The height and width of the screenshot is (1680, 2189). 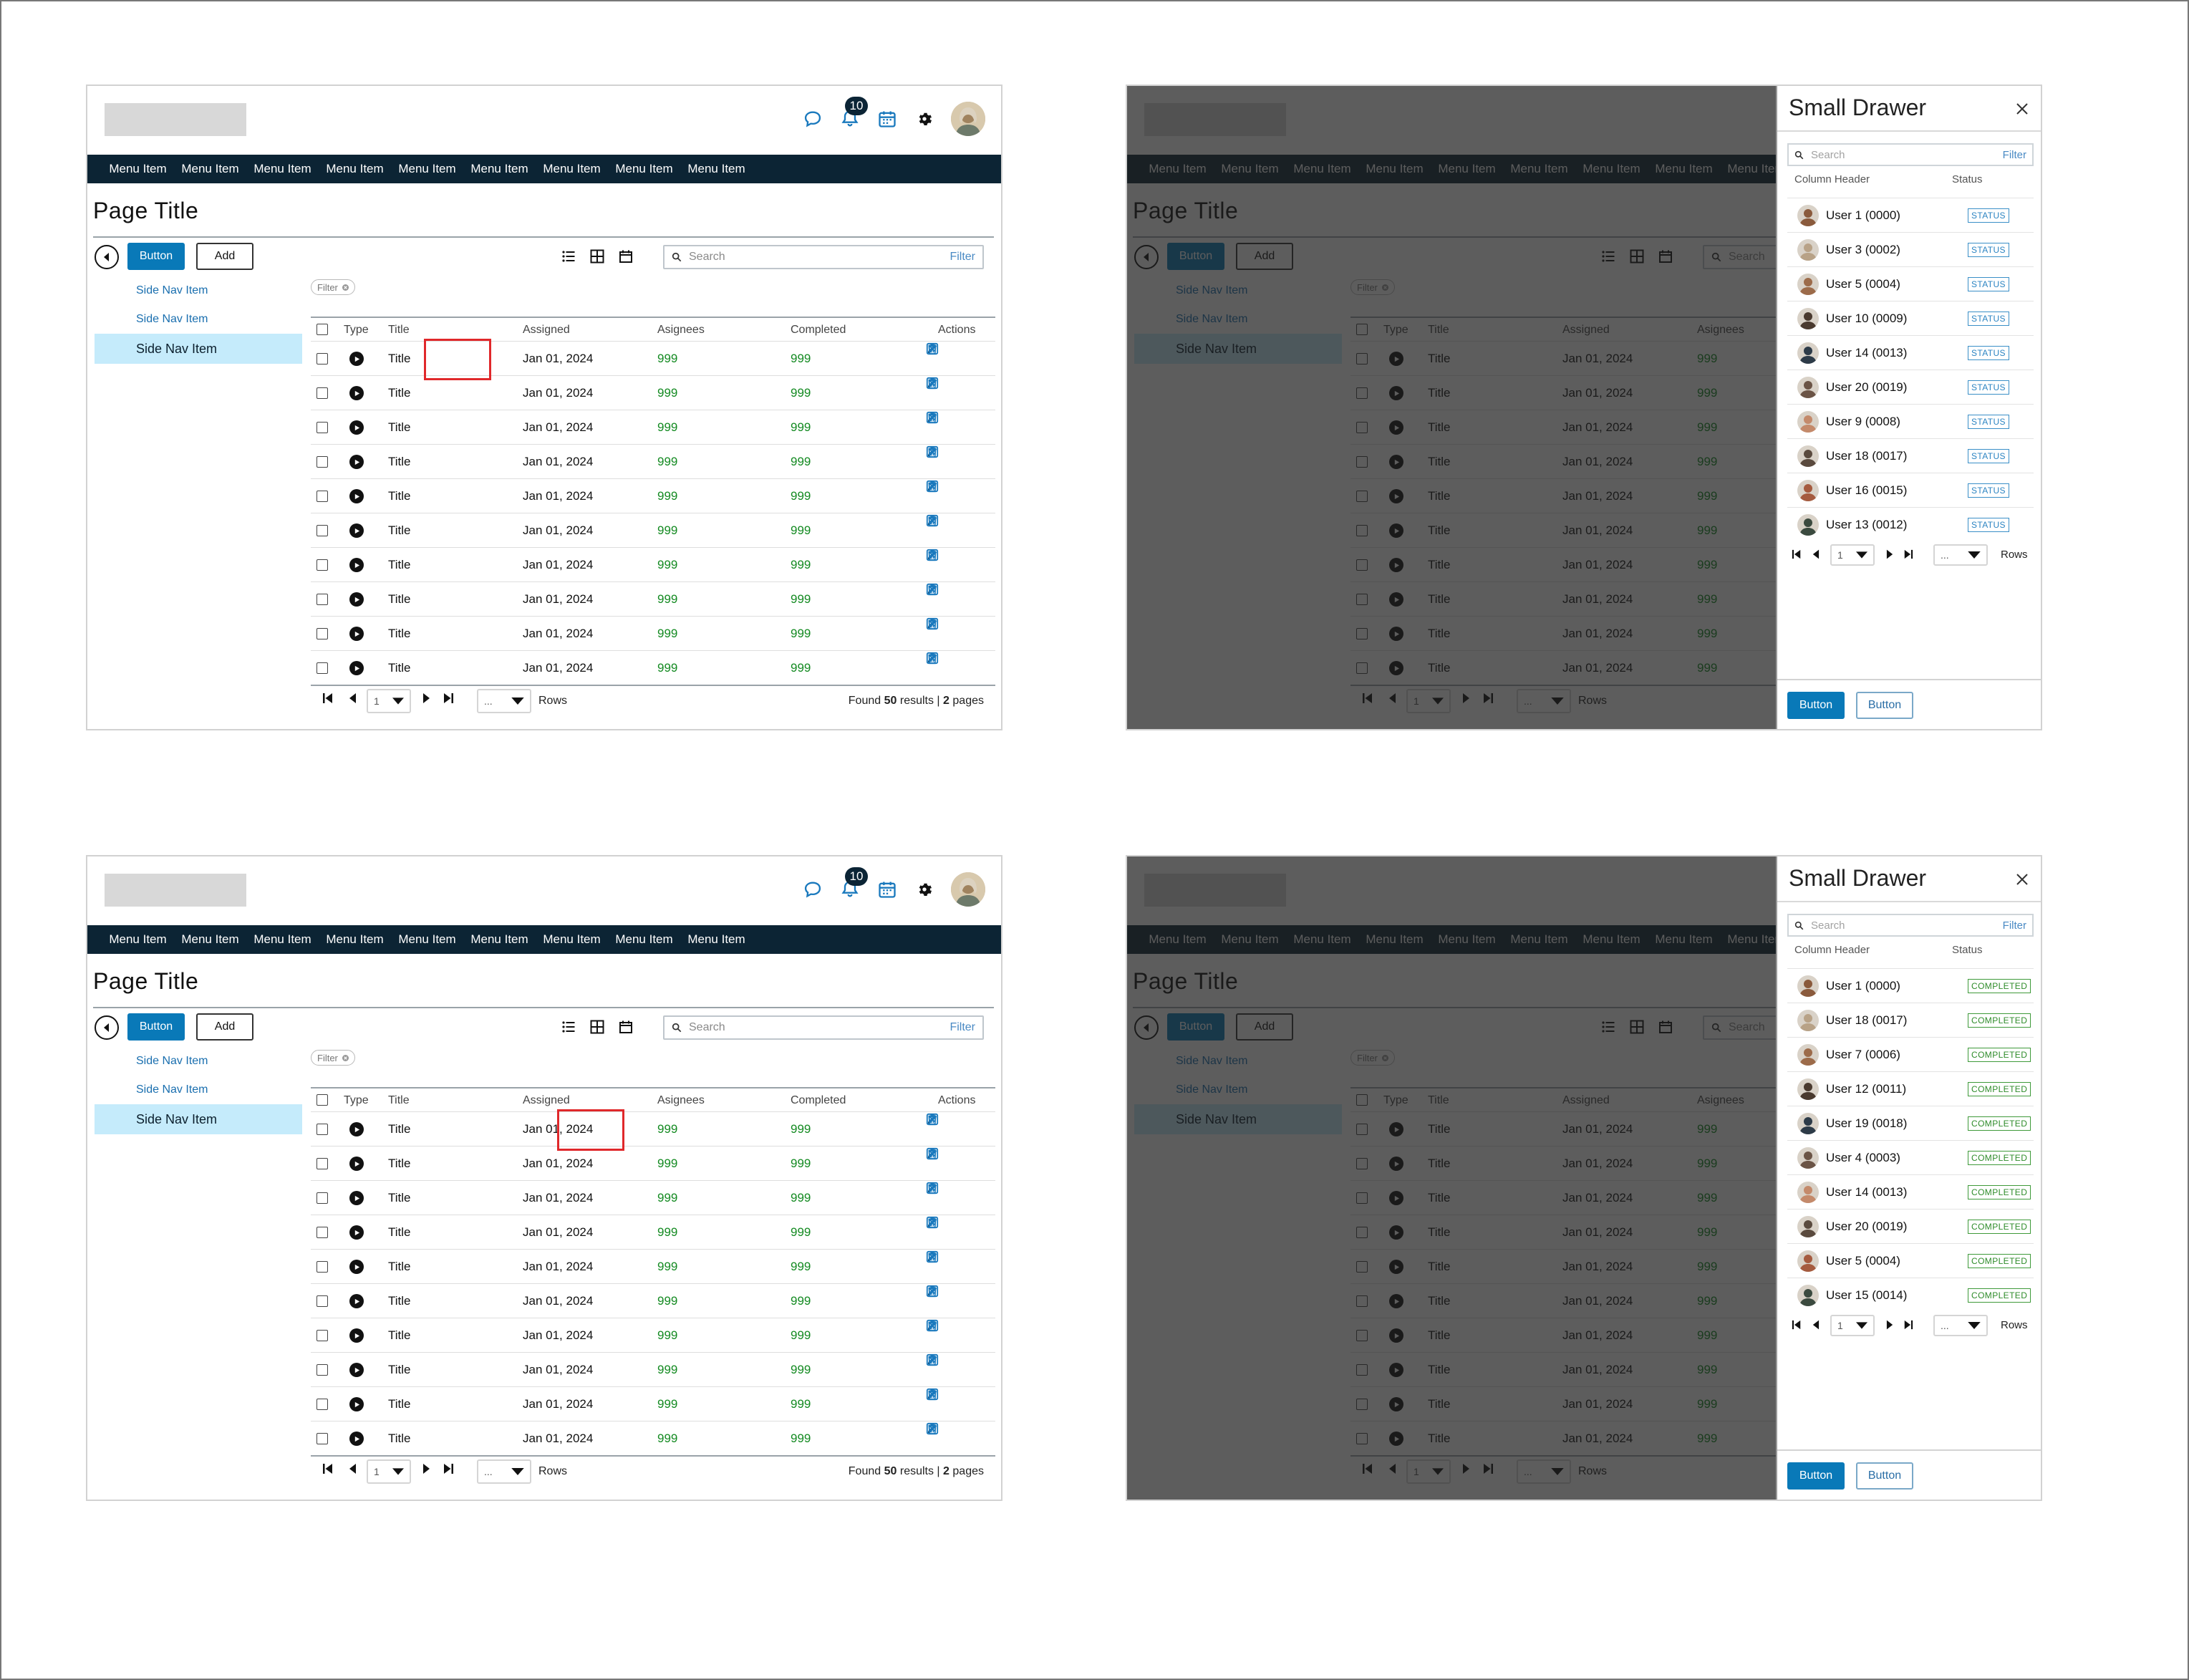 What do you see at coordinates (322, 1100) in the screenshot?
I see `select-all-checkbox` at bounding box center [322, 1100].